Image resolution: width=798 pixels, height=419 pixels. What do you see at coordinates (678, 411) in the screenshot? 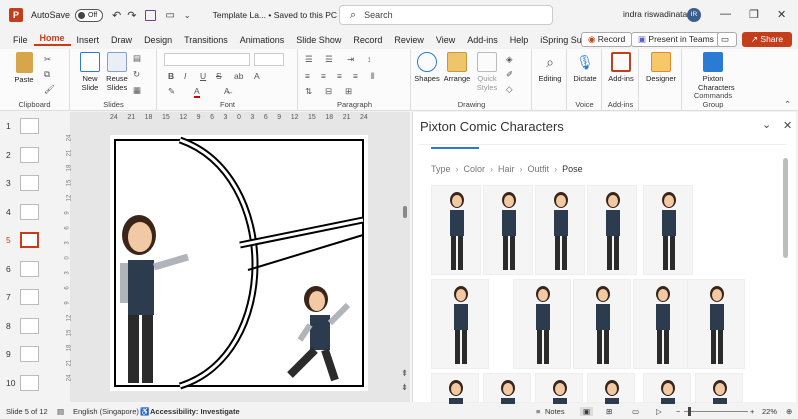
I see `zoom-out-icon: −` at bounding box center [678, 411].